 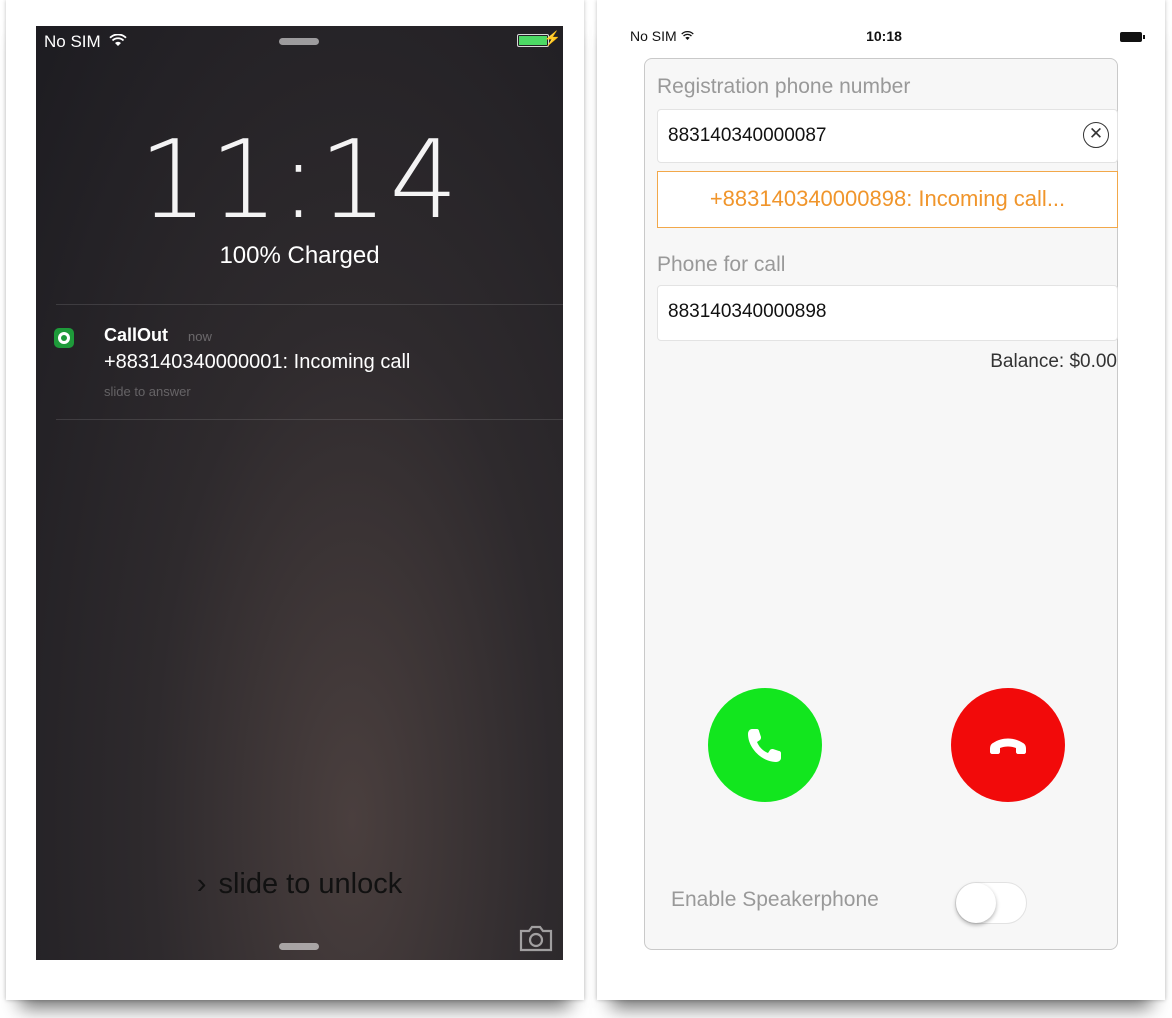 What do you see at coordinates (147, 391) in the screenshot?
I see `notification-action: slide to answer` at bounding box center [147, 391].